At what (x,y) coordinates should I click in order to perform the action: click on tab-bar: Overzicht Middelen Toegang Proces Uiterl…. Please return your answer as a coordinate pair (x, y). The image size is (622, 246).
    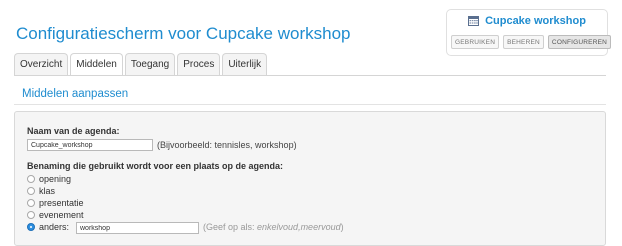
    Looking at the image, I should click on (141, 64).